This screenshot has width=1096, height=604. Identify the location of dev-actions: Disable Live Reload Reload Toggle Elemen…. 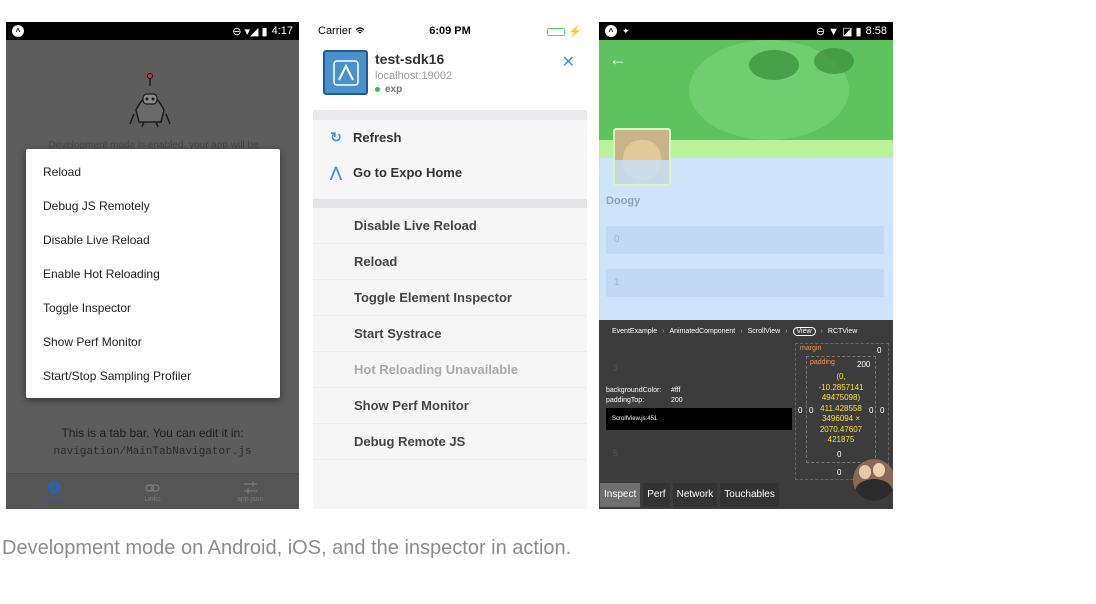
(450, 358).